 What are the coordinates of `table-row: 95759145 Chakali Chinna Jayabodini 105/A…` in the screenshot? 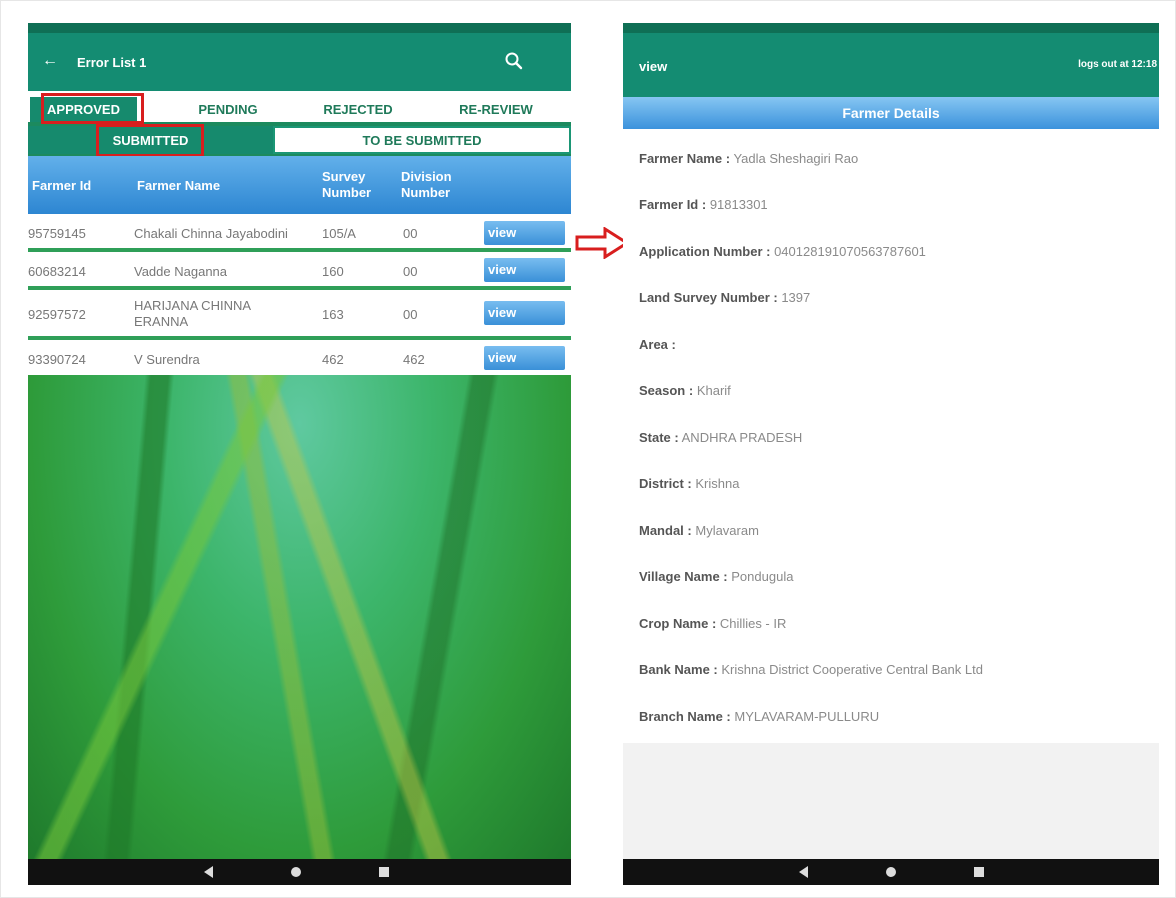 It's located at (299, 233).